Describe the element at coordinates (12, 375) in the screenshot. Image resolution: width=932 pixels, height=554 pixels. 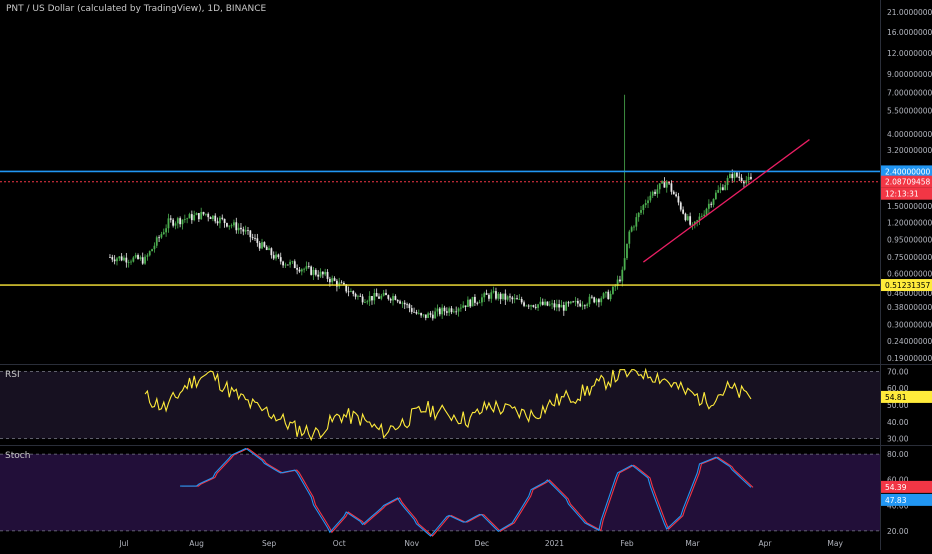
I see `rsi-label: RSI` at that location.